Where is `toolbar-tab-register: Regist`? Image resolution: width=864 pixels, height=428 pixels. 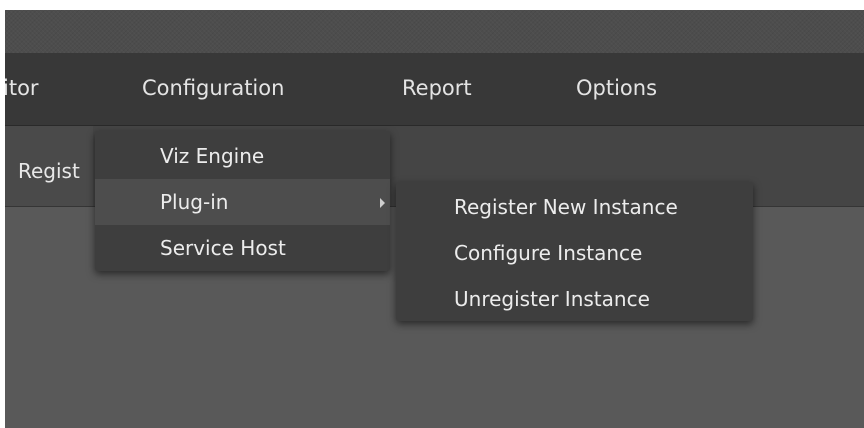 toolbar-tab-register: Regist is located at coordinates (49, 166).